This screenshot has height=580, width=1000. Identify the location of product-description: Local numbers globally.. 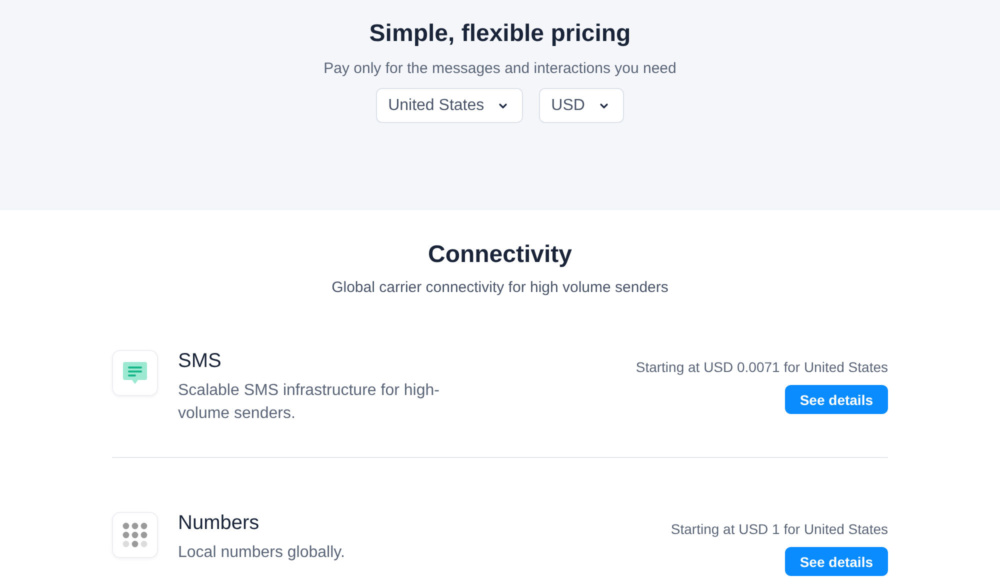
(262, 553).